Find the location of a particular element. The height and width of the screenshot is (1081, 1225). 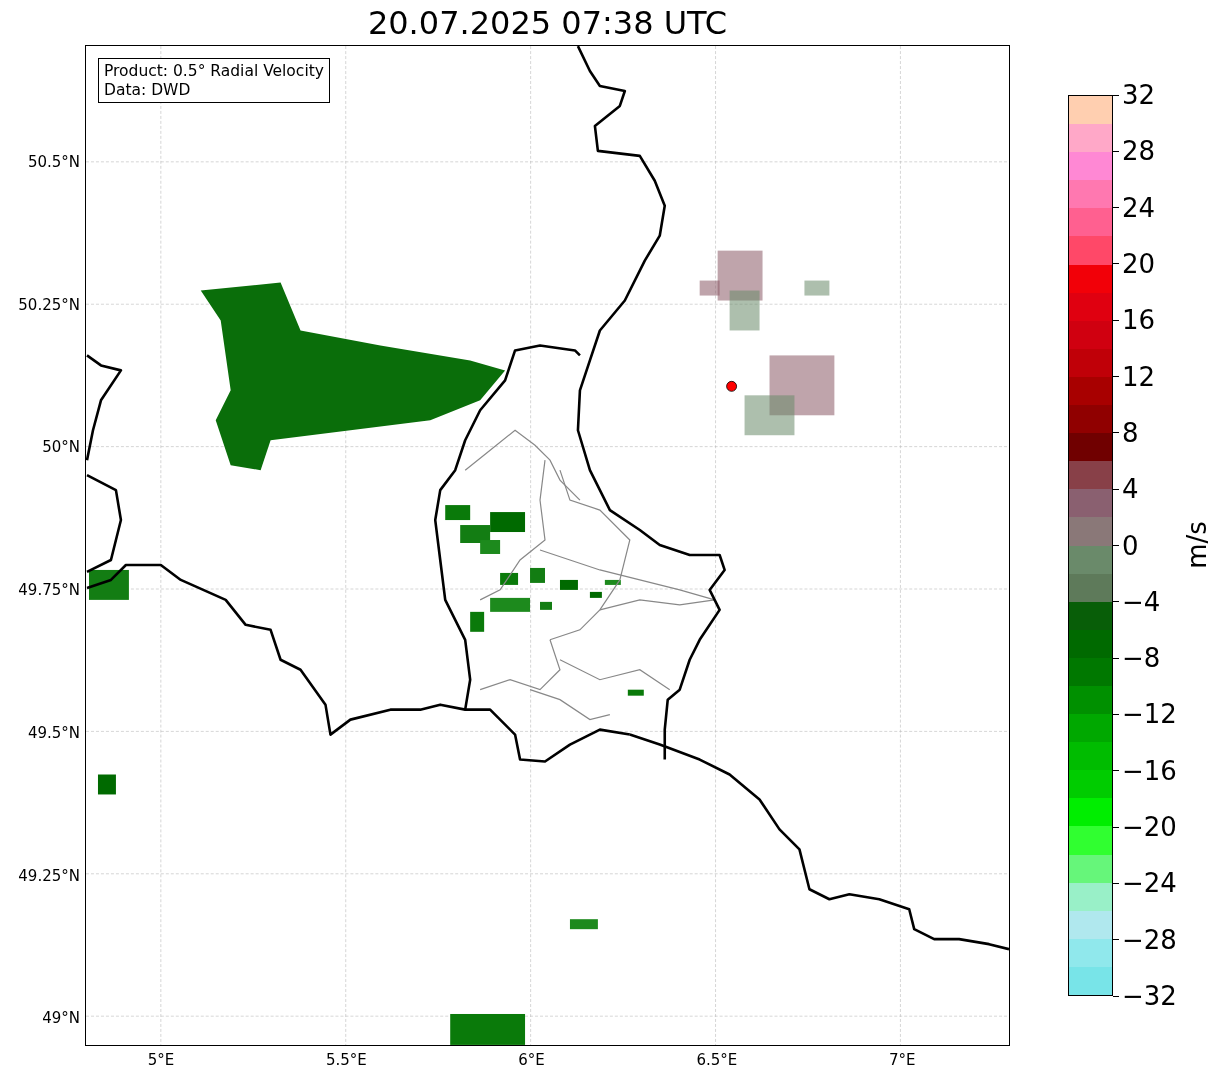

colorbar-tick-label: 24 is located at coordinates (1139, 207).